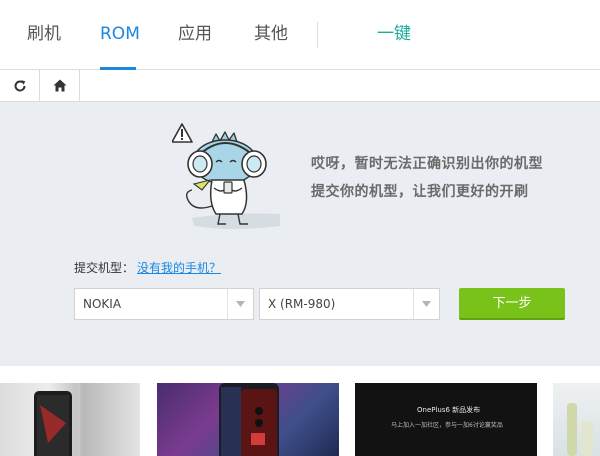  Describe the element at coordinates (102, 304) in the screenshot. I see `brand-select-value: NOKIA` at that location.